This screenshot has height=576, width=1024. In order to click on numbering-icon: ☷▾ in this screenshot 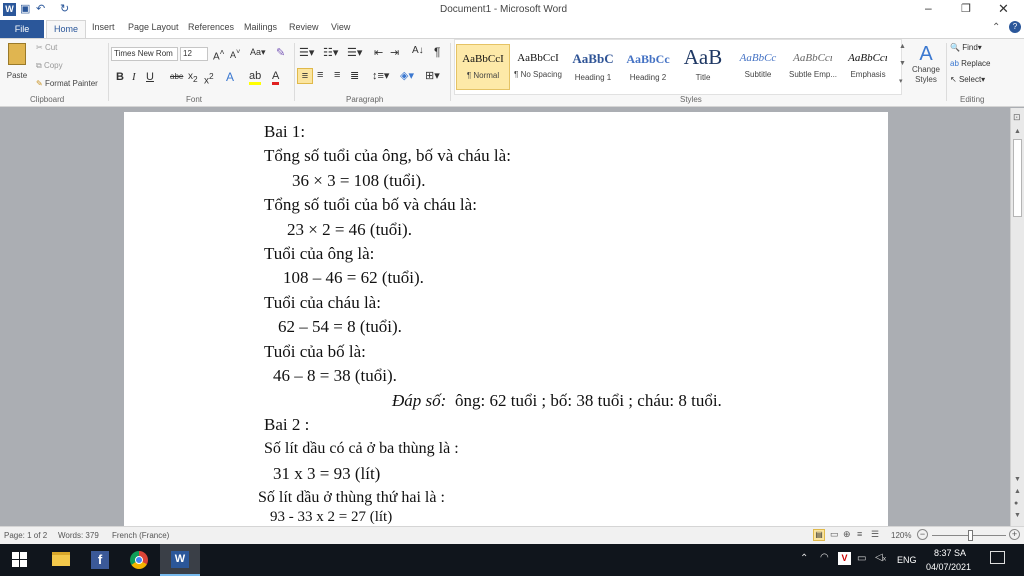, I will do `click(330, 52)`.